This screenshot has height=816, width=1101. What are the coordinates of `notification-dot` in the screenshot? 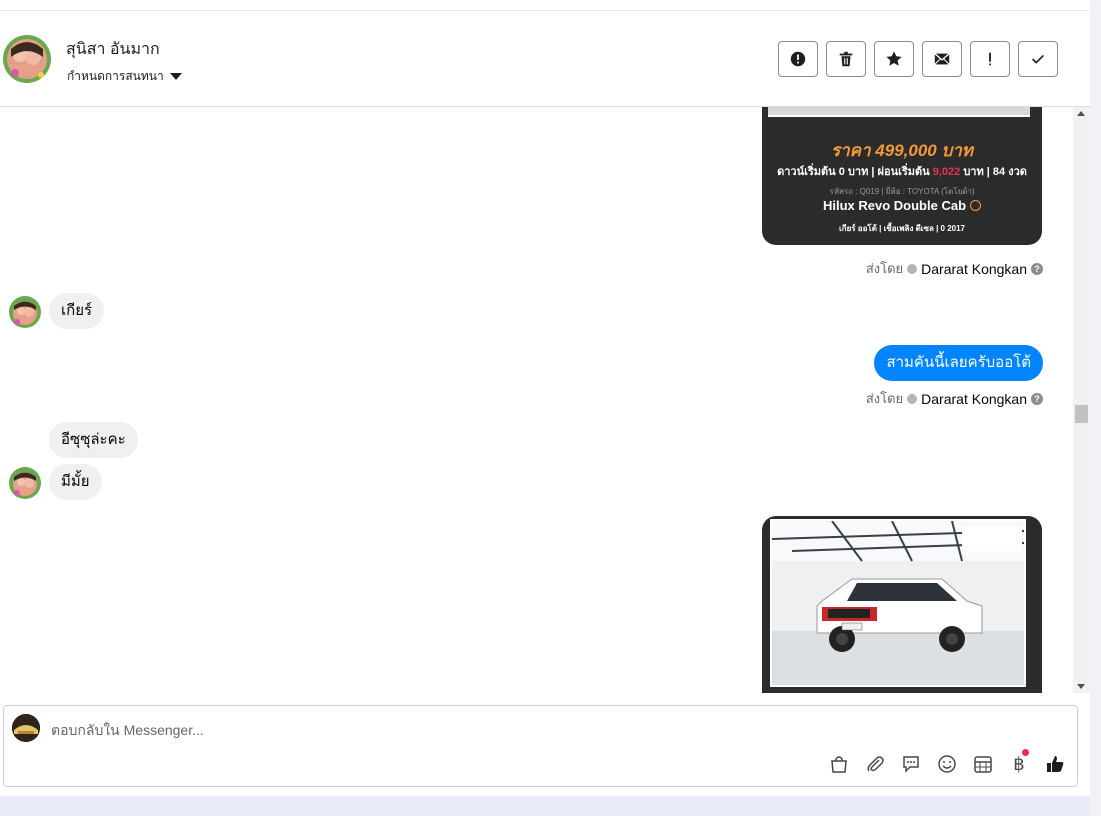 It's located at (1025, 752).